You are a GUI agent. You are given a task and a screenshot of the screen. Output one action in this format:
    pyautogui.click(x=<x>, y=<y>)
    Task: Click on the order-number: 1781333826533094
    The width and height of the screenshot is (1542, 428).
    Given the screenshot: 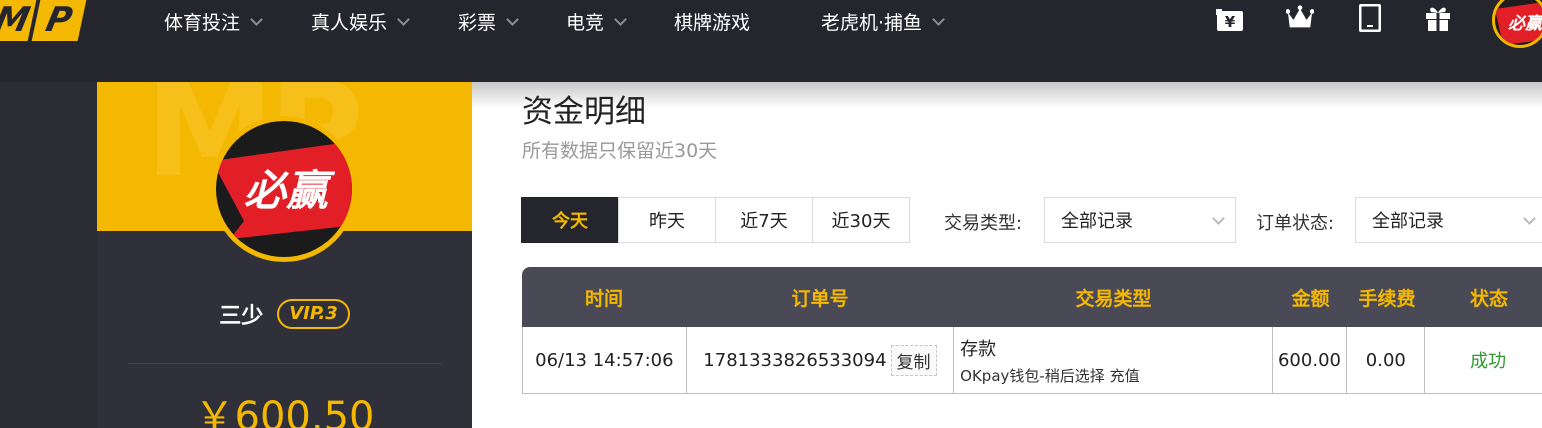 What is the action you would take?
    pyautogui.click(x=795, y=360)
    